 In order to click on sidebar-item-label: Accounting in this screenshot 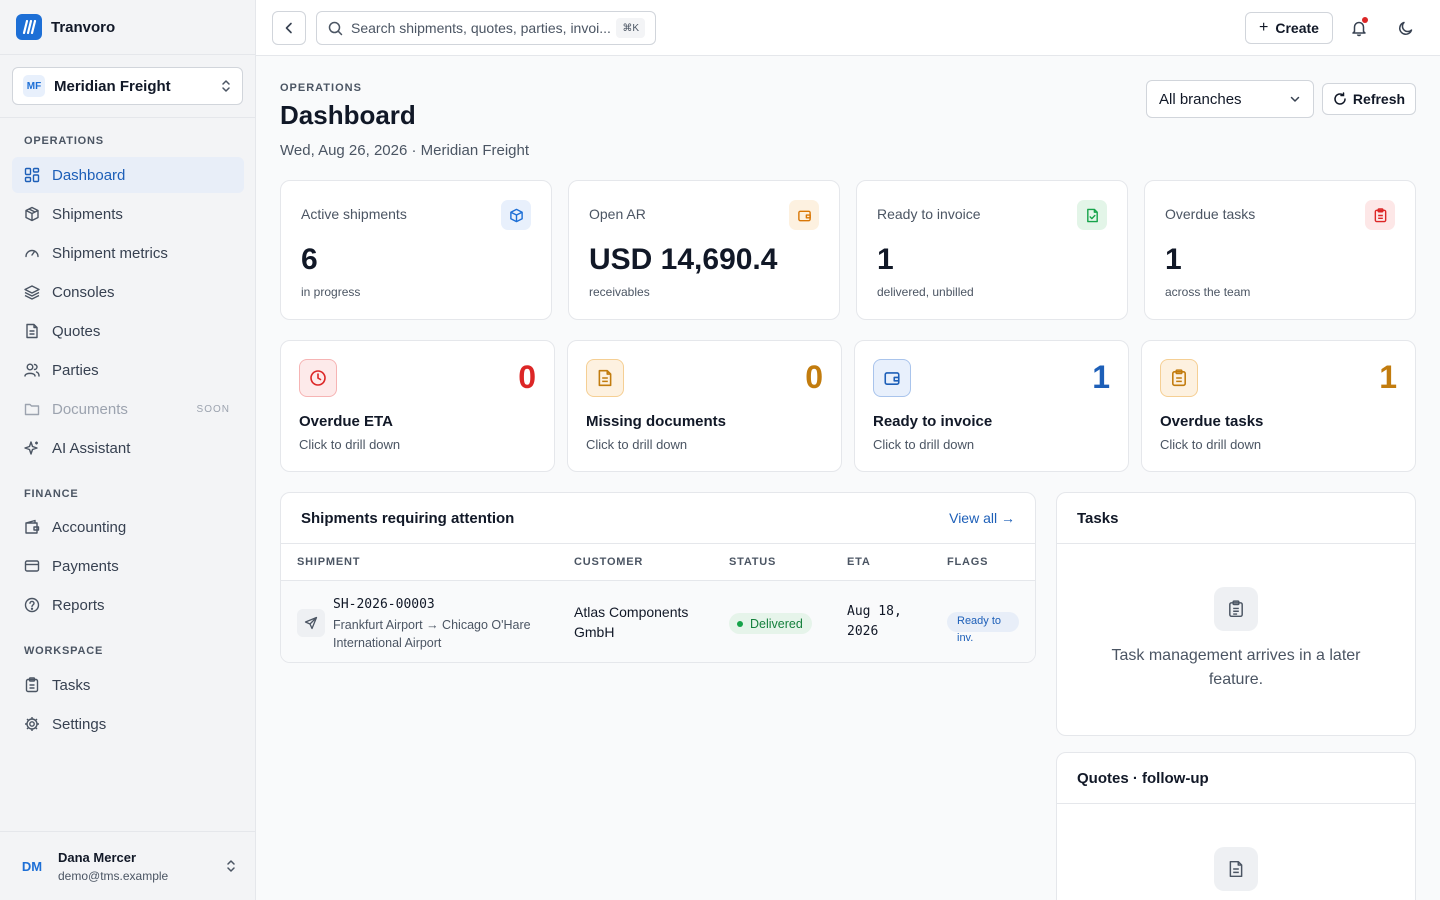, I will do `click(89, 527)`.